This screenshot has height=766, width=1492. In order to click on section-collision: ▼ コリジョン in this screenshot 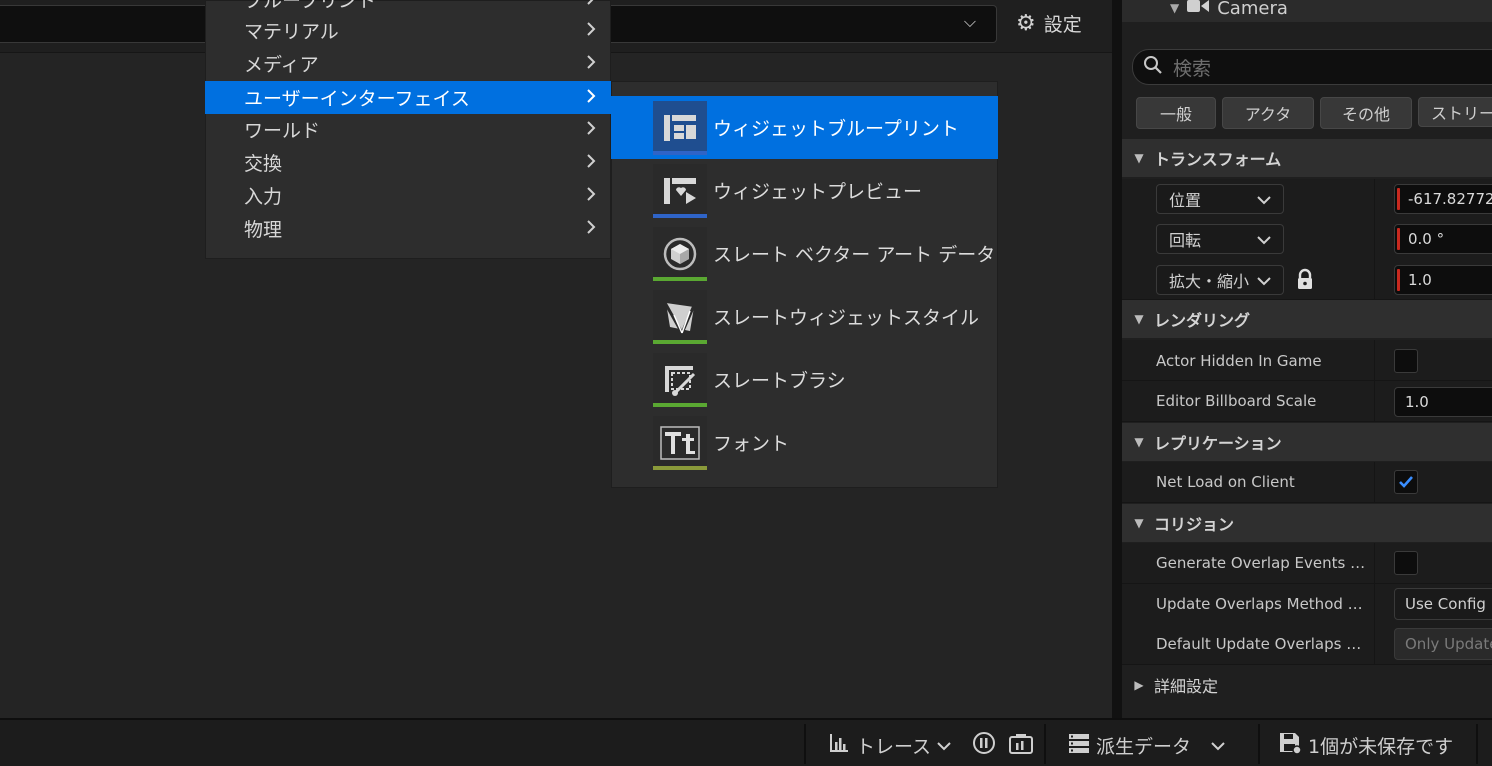, I will do `click(1307, 523)`.